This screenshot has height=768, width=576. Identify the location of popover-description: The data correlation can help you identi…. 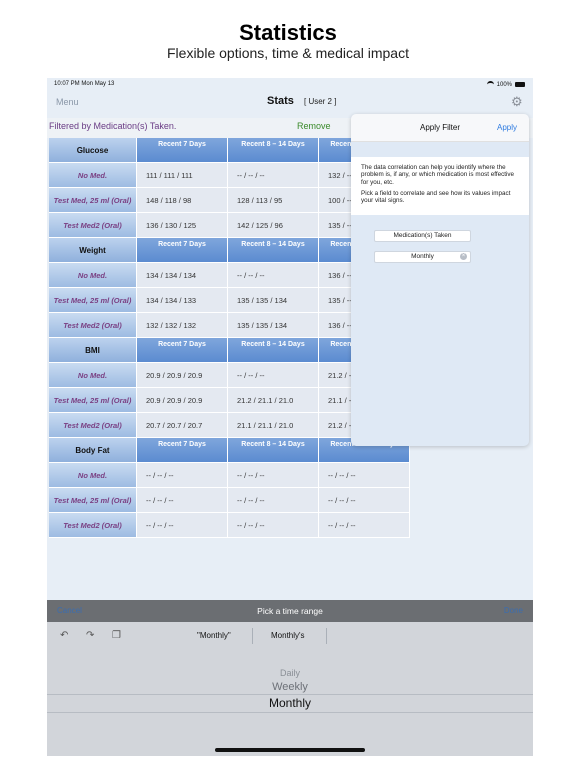
(441, 186).